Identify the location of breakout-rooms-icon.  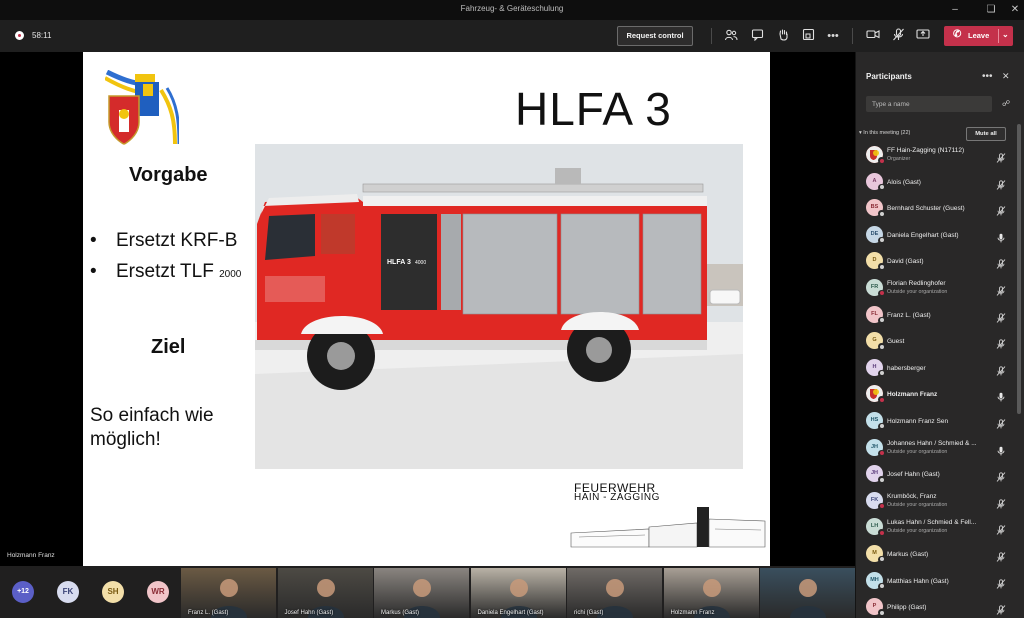
(808, 36).